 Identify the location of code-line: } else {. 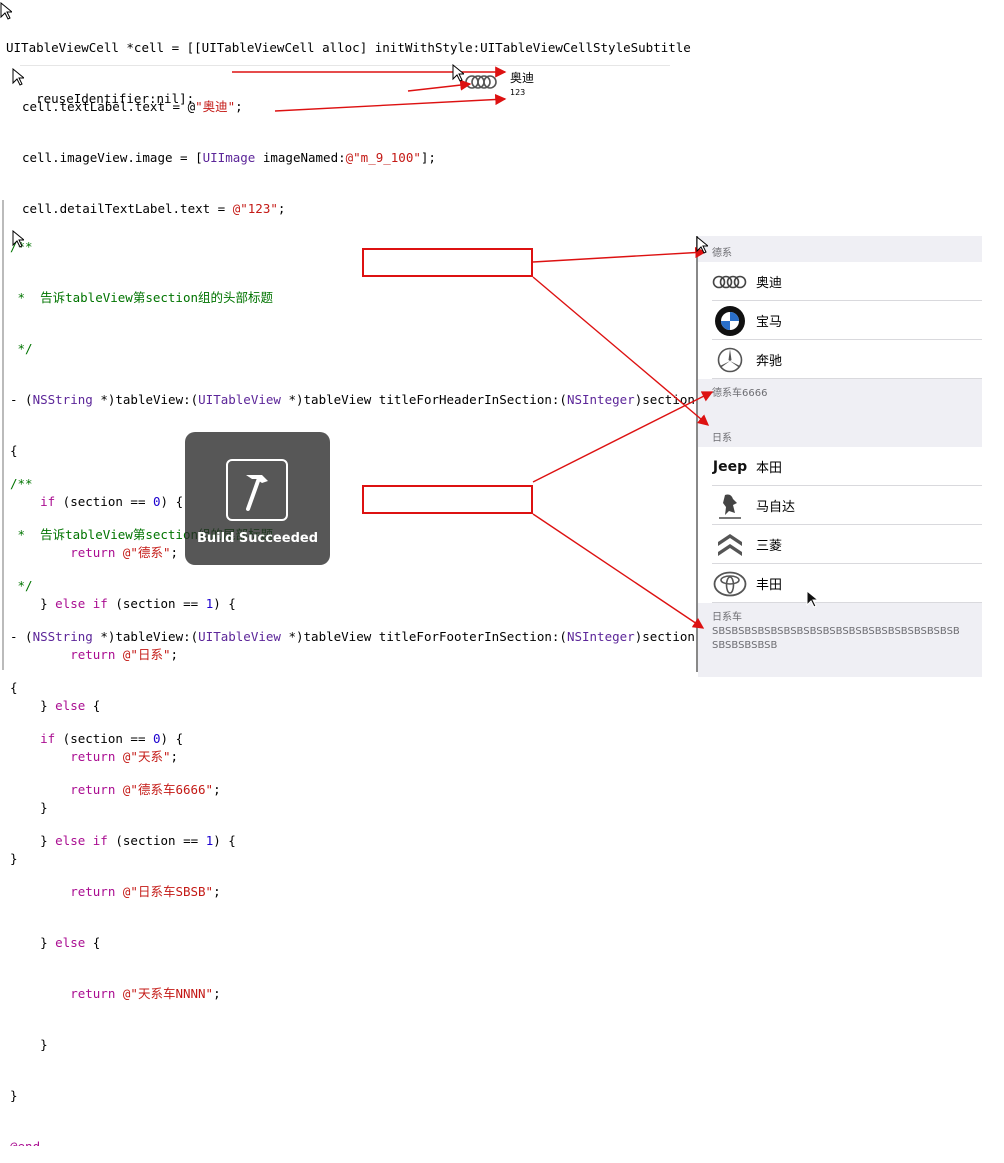
(352, 942).